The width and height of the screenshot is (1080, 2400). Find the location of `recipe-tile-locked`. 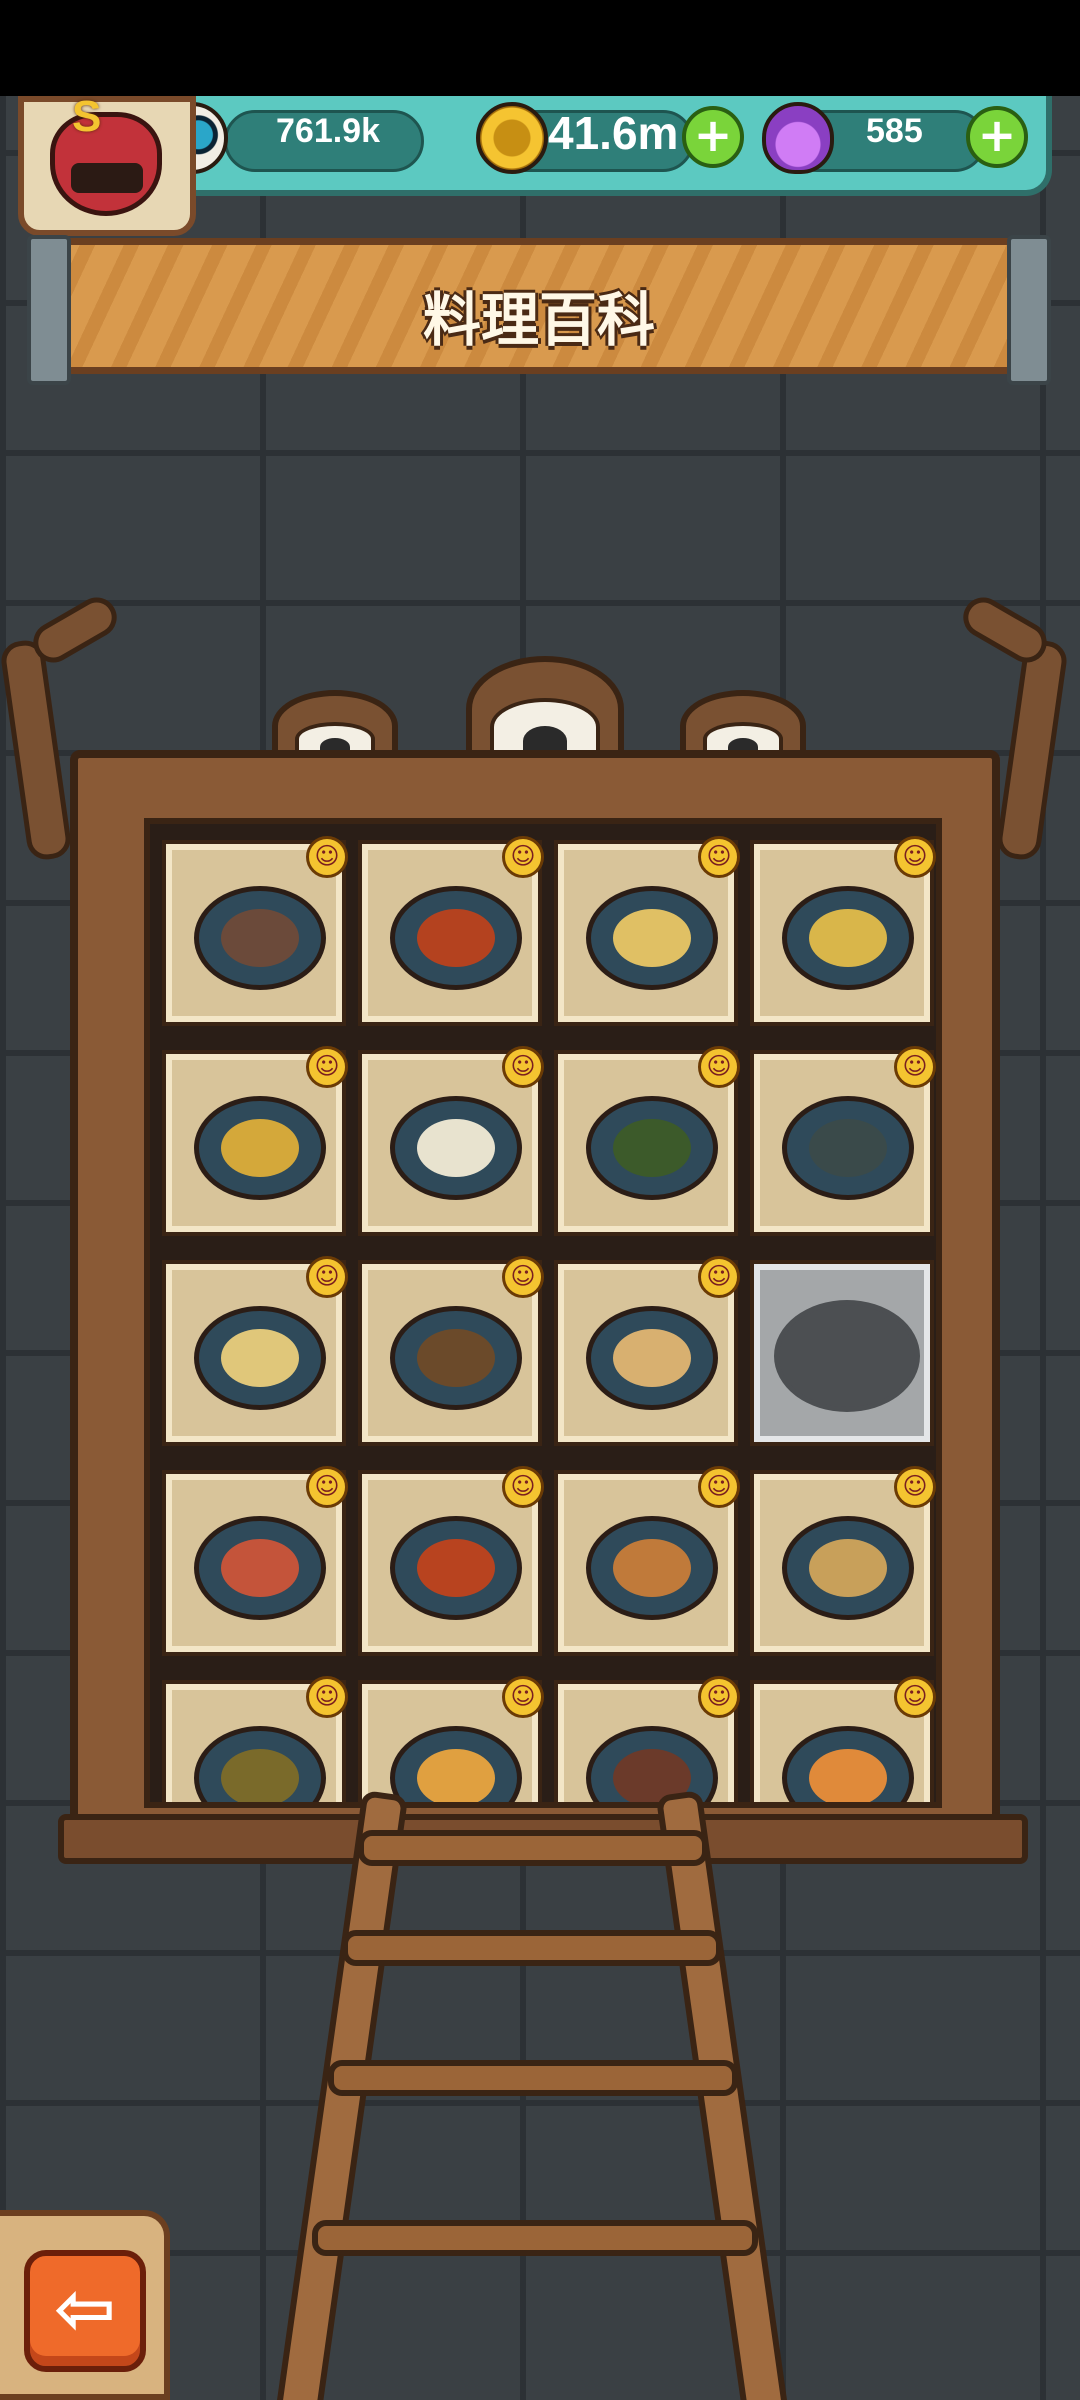

recipe-tile-locked is located at coordinates (842, 1353).